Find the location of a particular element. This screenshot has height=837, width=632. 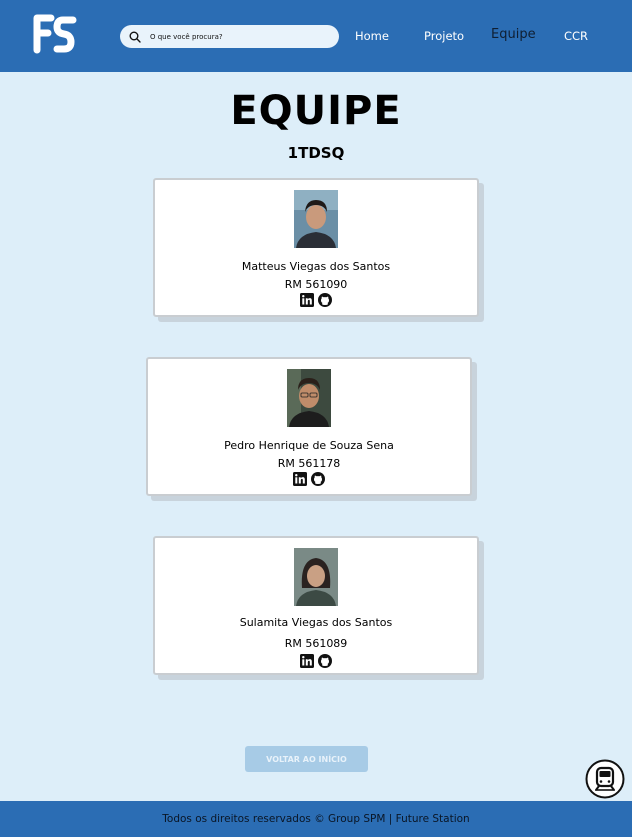

page-title: EQUIPE is located at coordinates (316, 111).